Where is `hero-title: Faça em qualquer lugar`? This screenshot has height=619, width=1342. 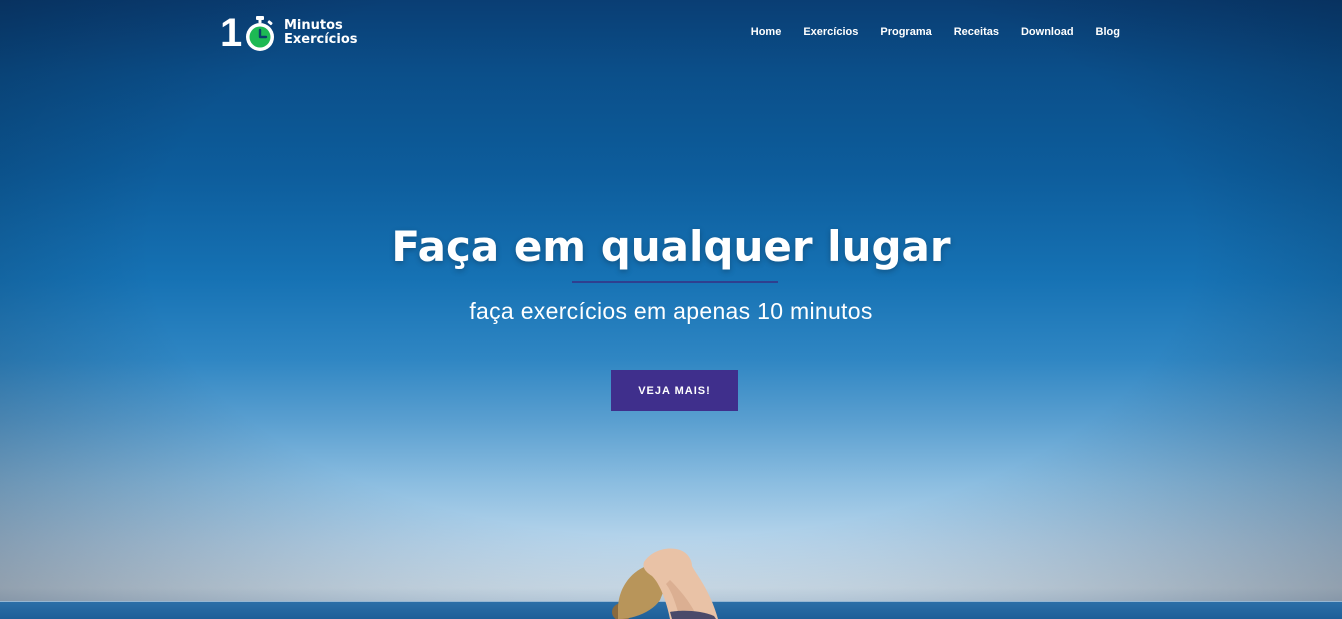 hero-title: Faça em qualquer lugar is located at coordinates (671, 246).